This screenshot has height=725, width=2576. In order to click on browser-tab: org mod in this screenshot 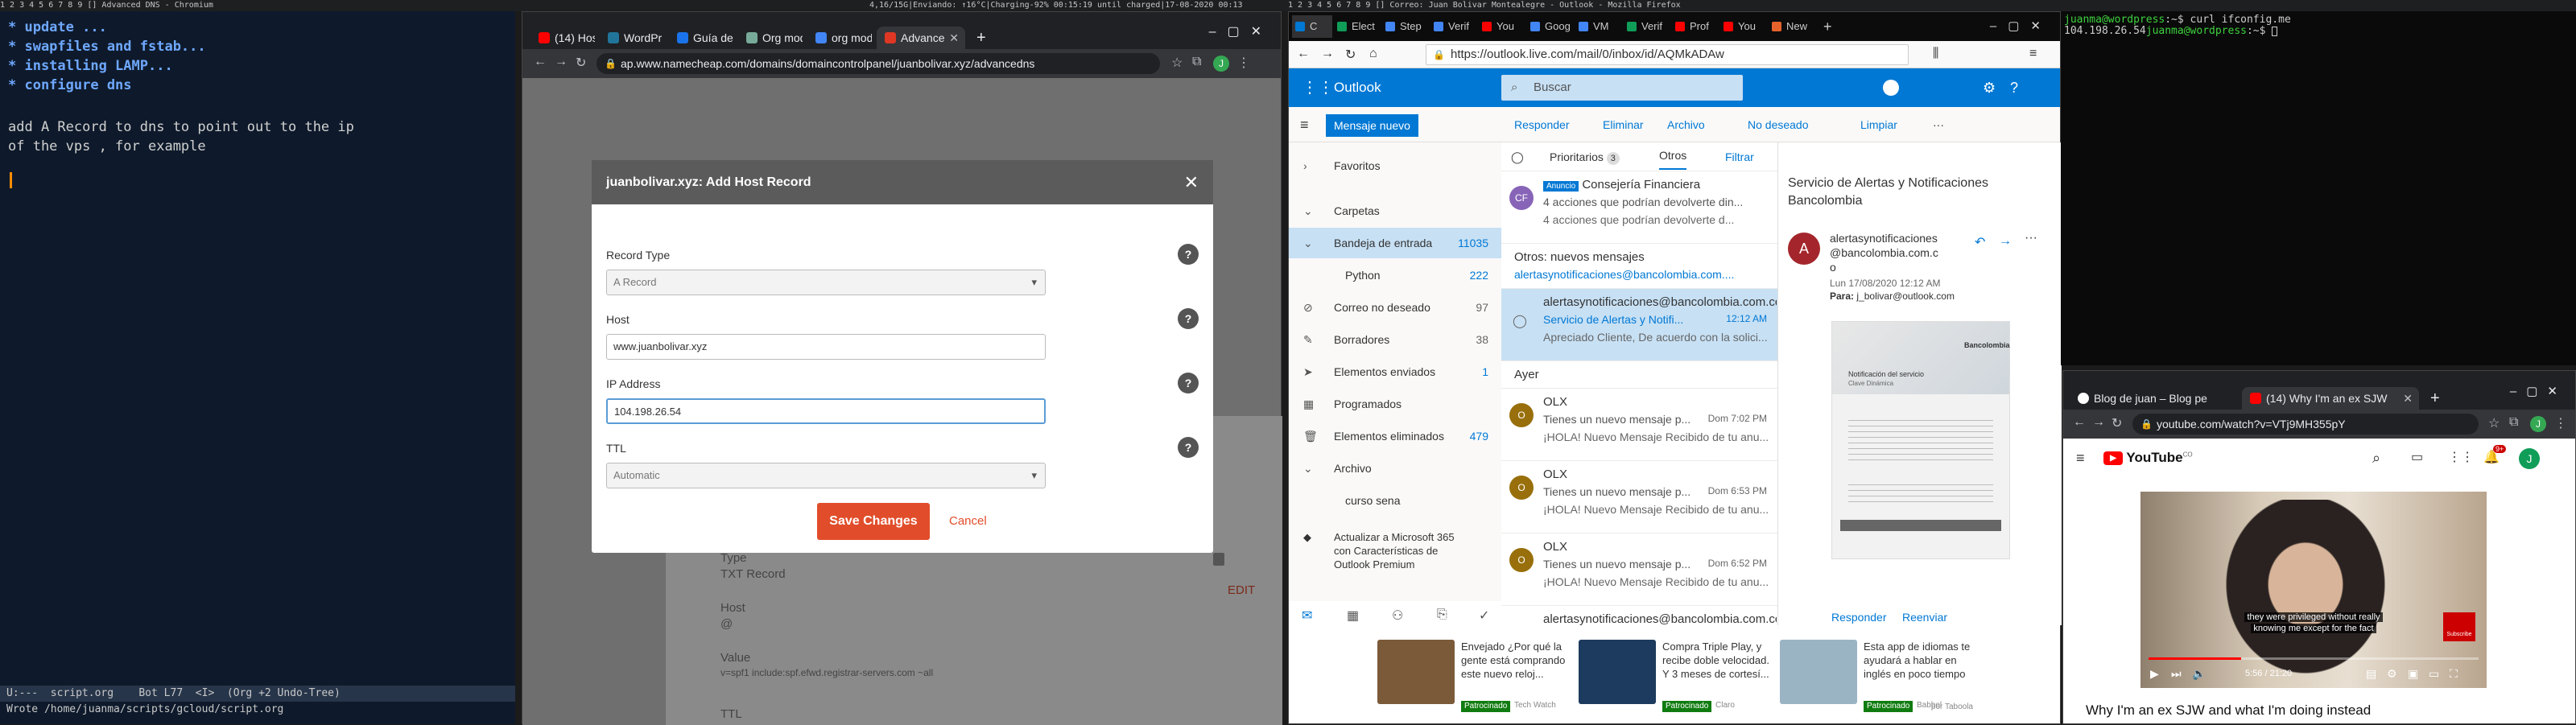, I will do `click(839, 38)`.